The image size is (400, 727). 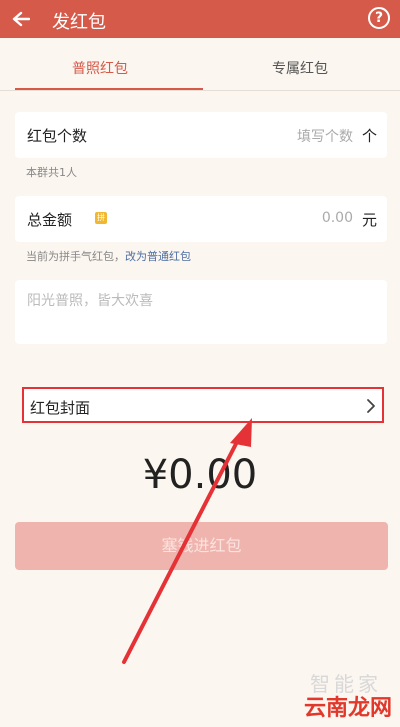 What do you see at coordinates (369, 136) in the screenshot?
I see `packet-count-unit: 个` at bounding box center [369, 136].